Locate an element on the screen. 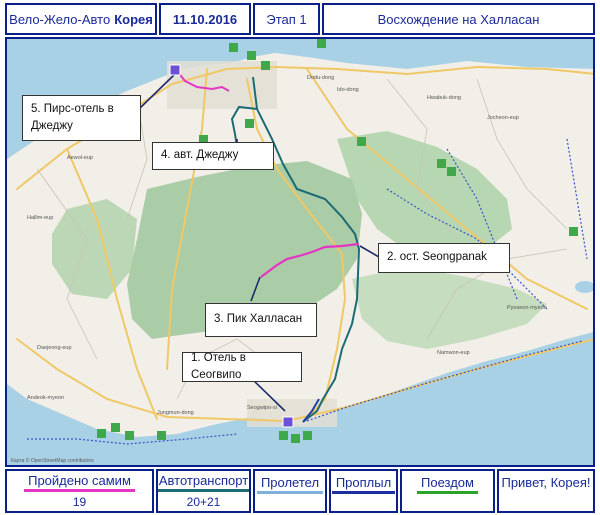 The height and width of the screenshot is (515, 600). waypoint-5-callout: 5. Пирс-отель в Джеджу is located at coordinates (81, 118).